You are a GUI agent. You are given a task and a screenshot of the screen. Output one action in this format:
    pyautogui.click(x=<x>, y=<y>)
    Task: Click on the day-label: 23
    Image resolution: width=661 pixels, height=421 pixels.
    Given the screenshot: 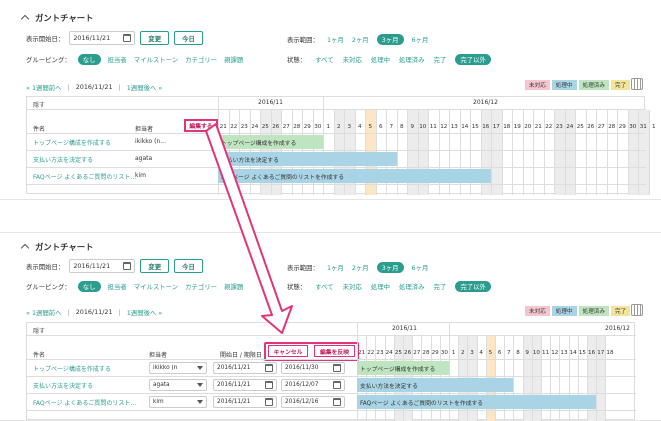 What is the action you would take?
    pyautogui.click(x=244, y=127)
    